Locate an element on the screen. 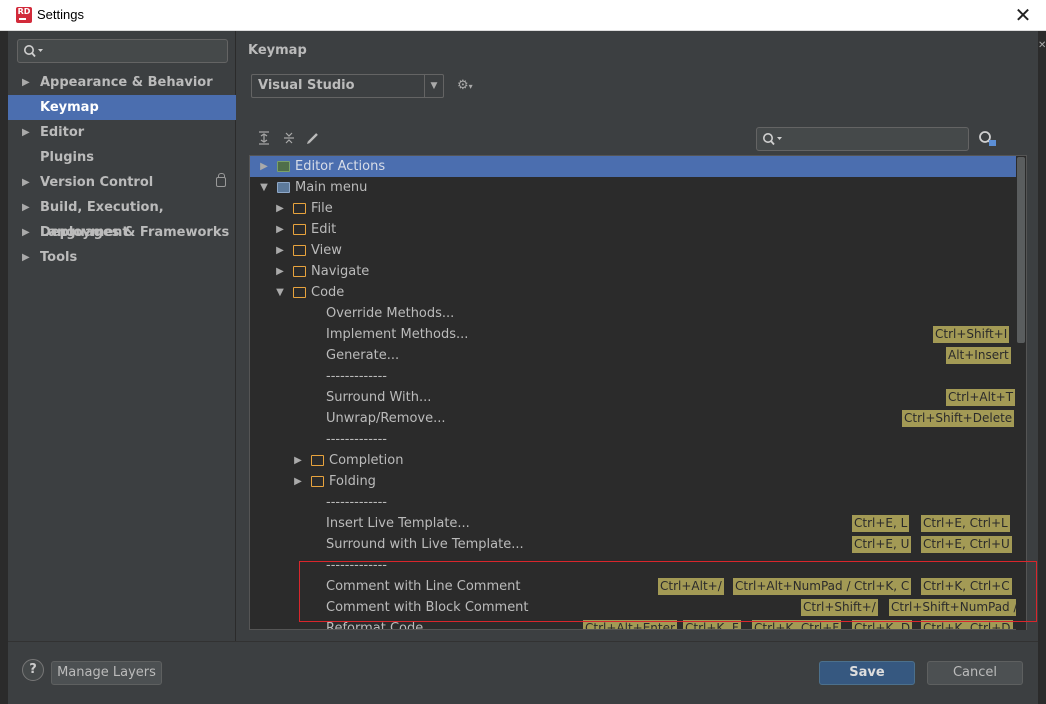  close-window-button: ✕ is located at coordinates (1023, 15).